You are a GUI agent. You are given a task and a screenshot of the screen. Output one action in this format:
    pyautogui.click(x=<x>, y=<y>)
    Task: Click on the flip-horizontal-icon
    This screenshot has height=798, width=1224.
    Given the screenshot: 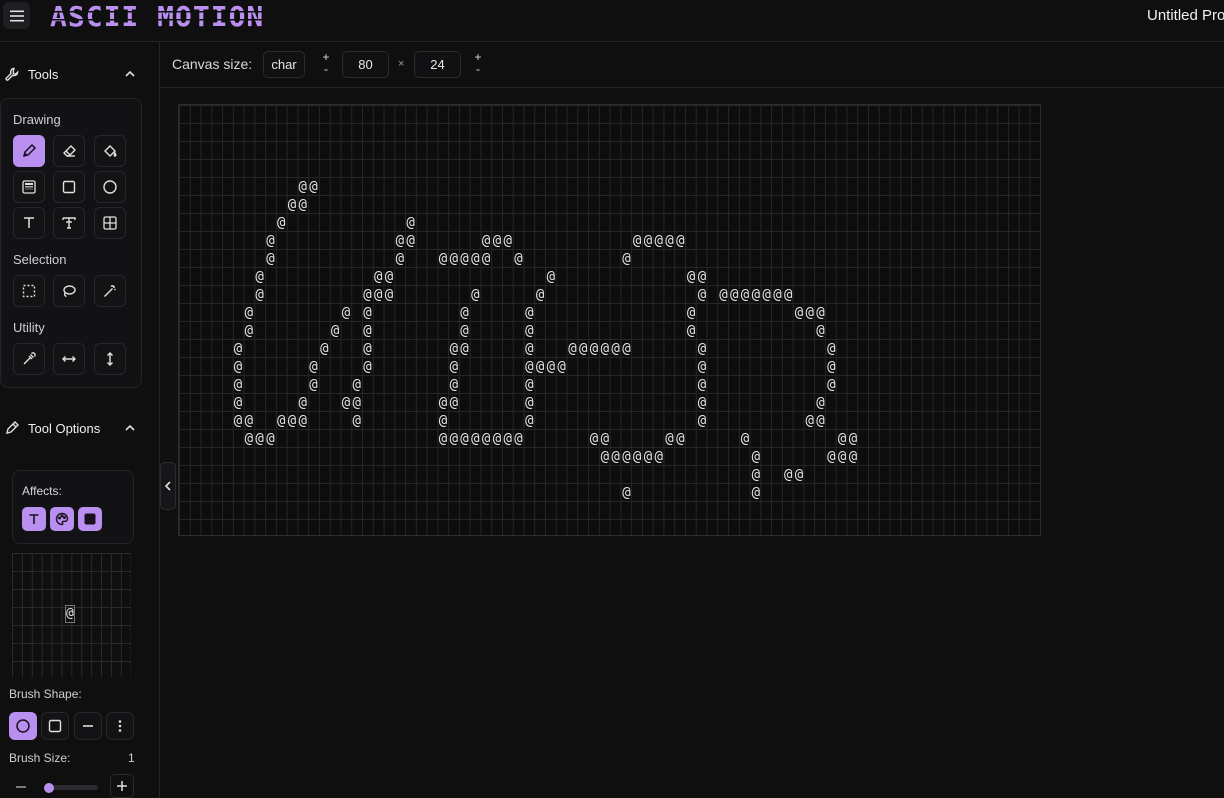 What is the action you would take?
    pyautogui.click(x=69, y=359)
    